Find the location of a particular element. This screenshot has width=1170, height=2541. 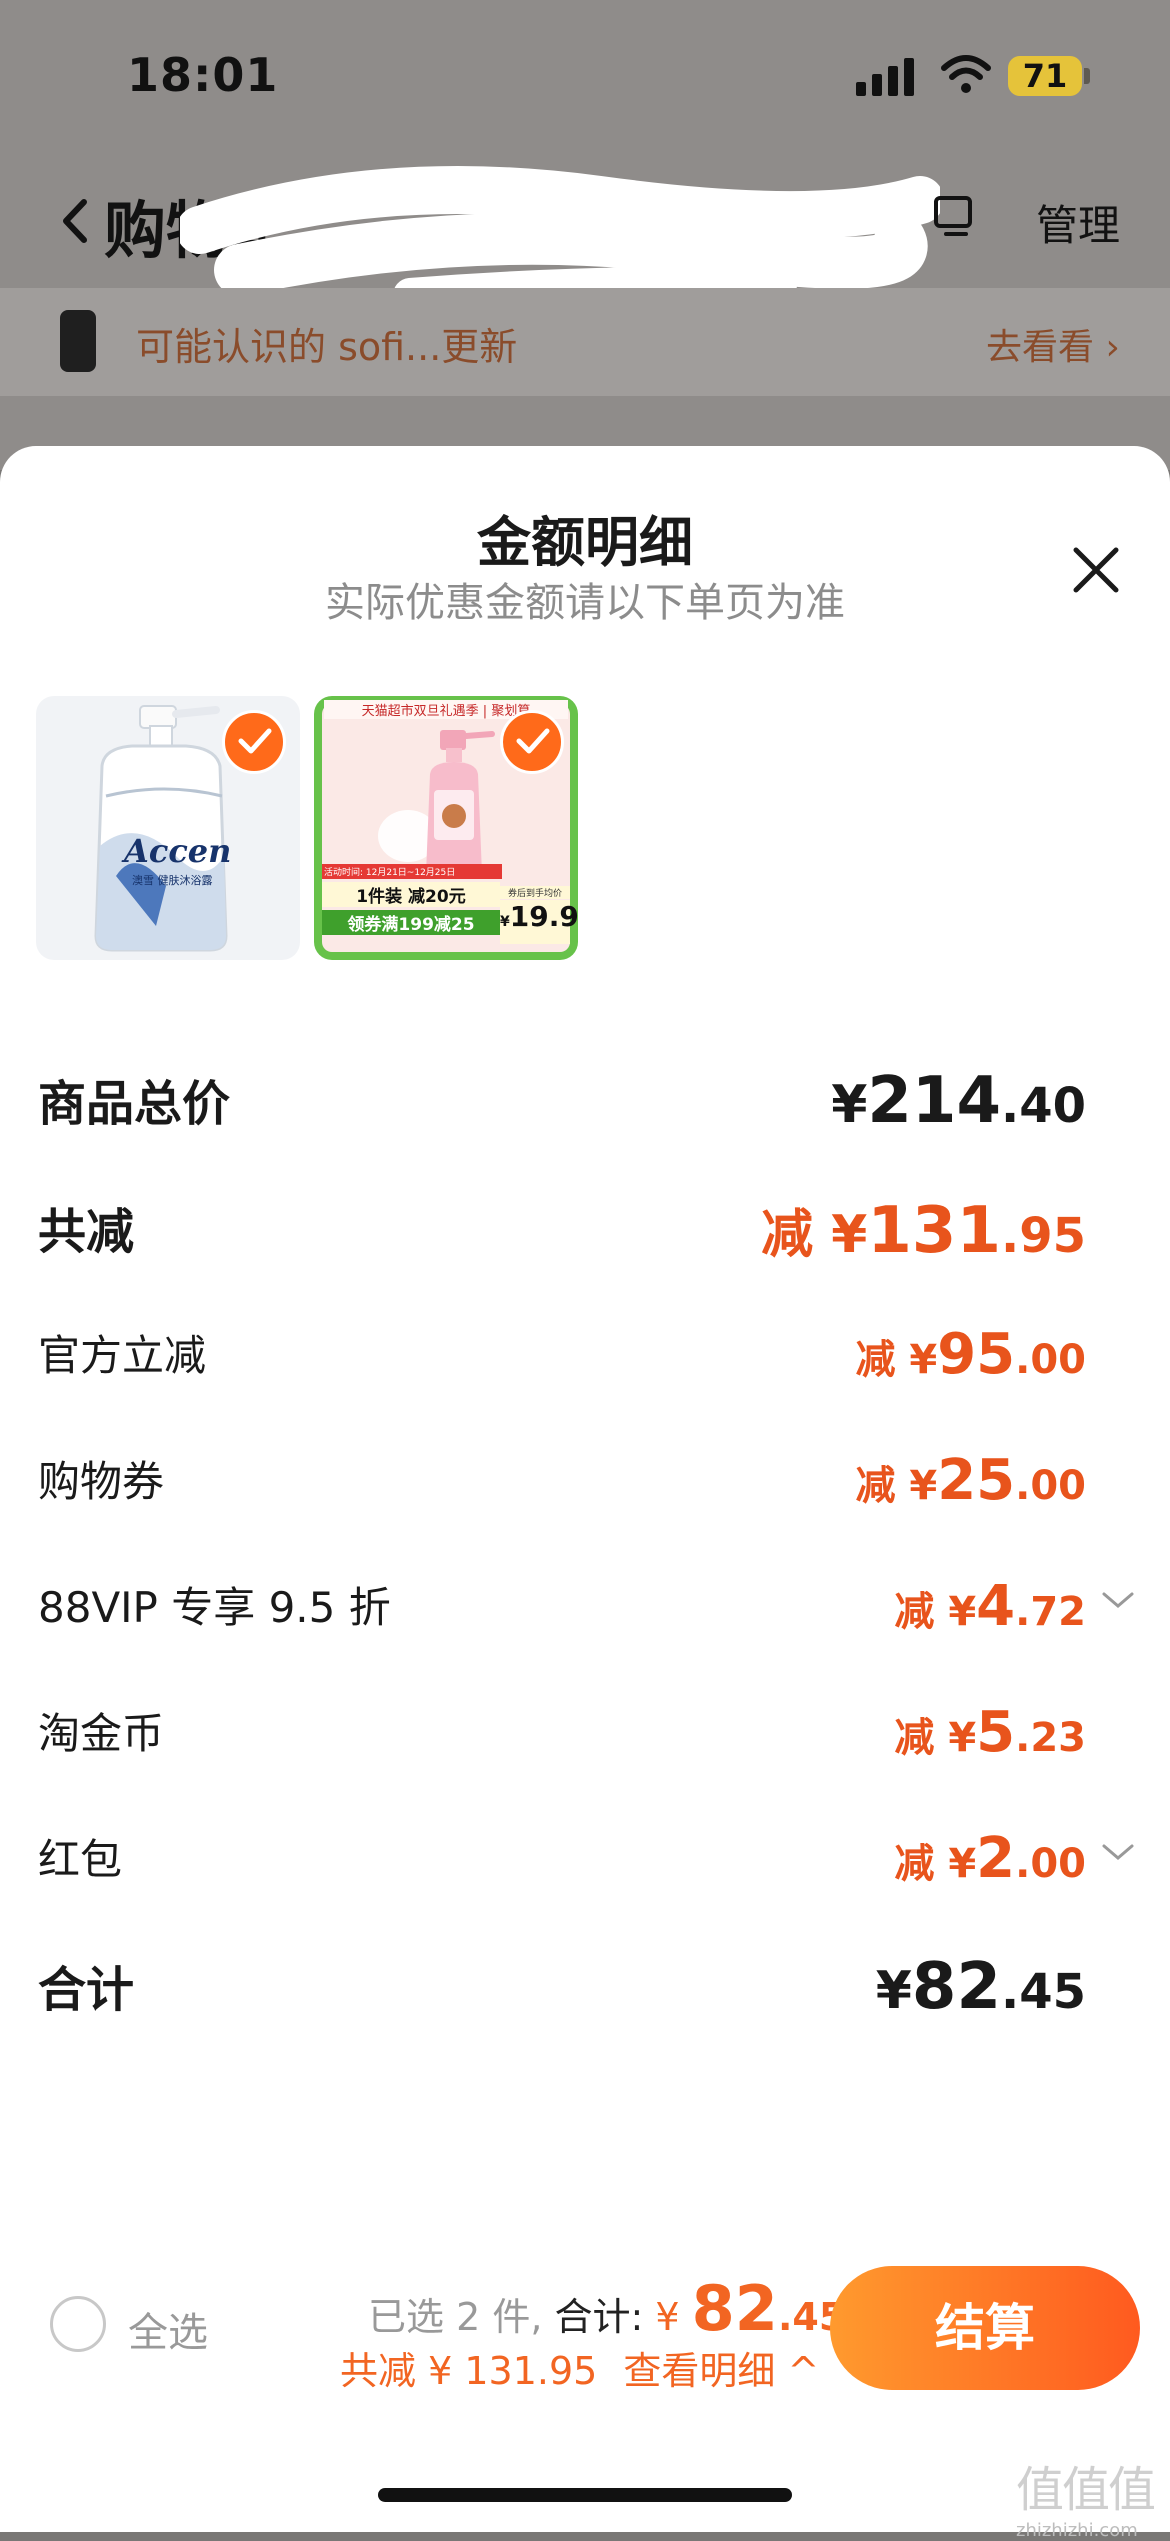

checkout-button: 结算 is located at coordinates (985, 2328).